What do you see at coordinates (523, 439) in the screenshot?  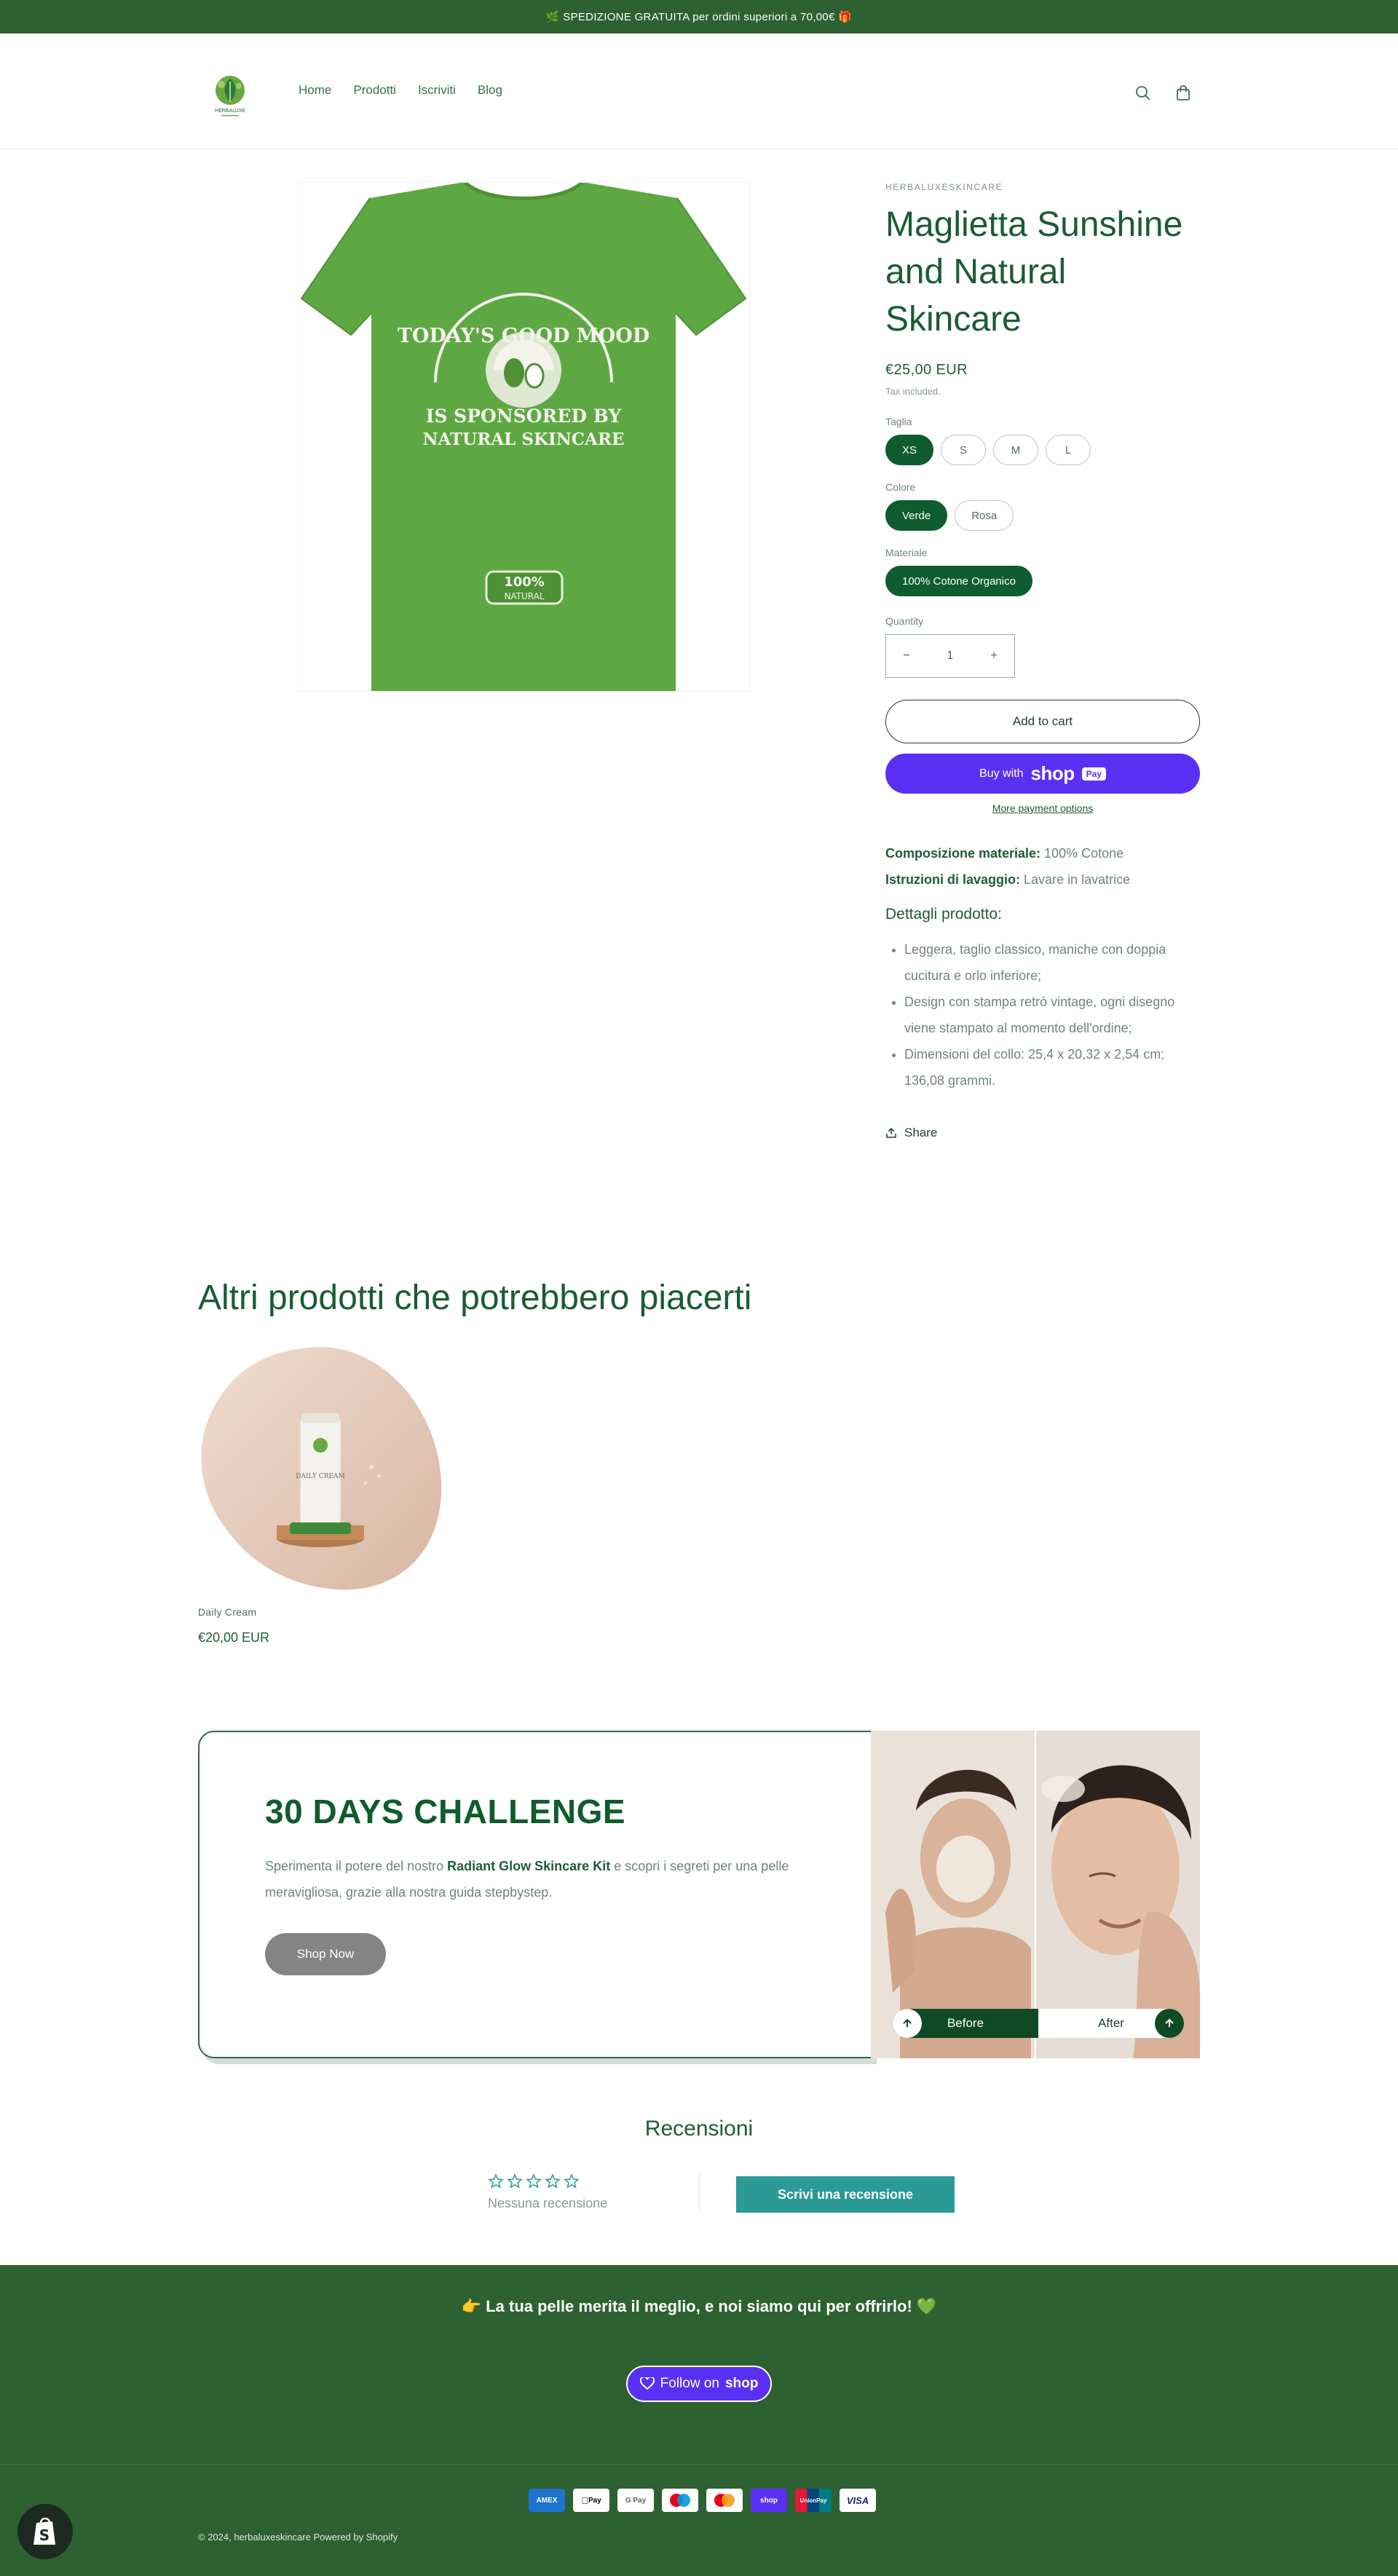 I see `shirt-print-line3: NATURAL SKINCARE` at bounding box center [523, 439].